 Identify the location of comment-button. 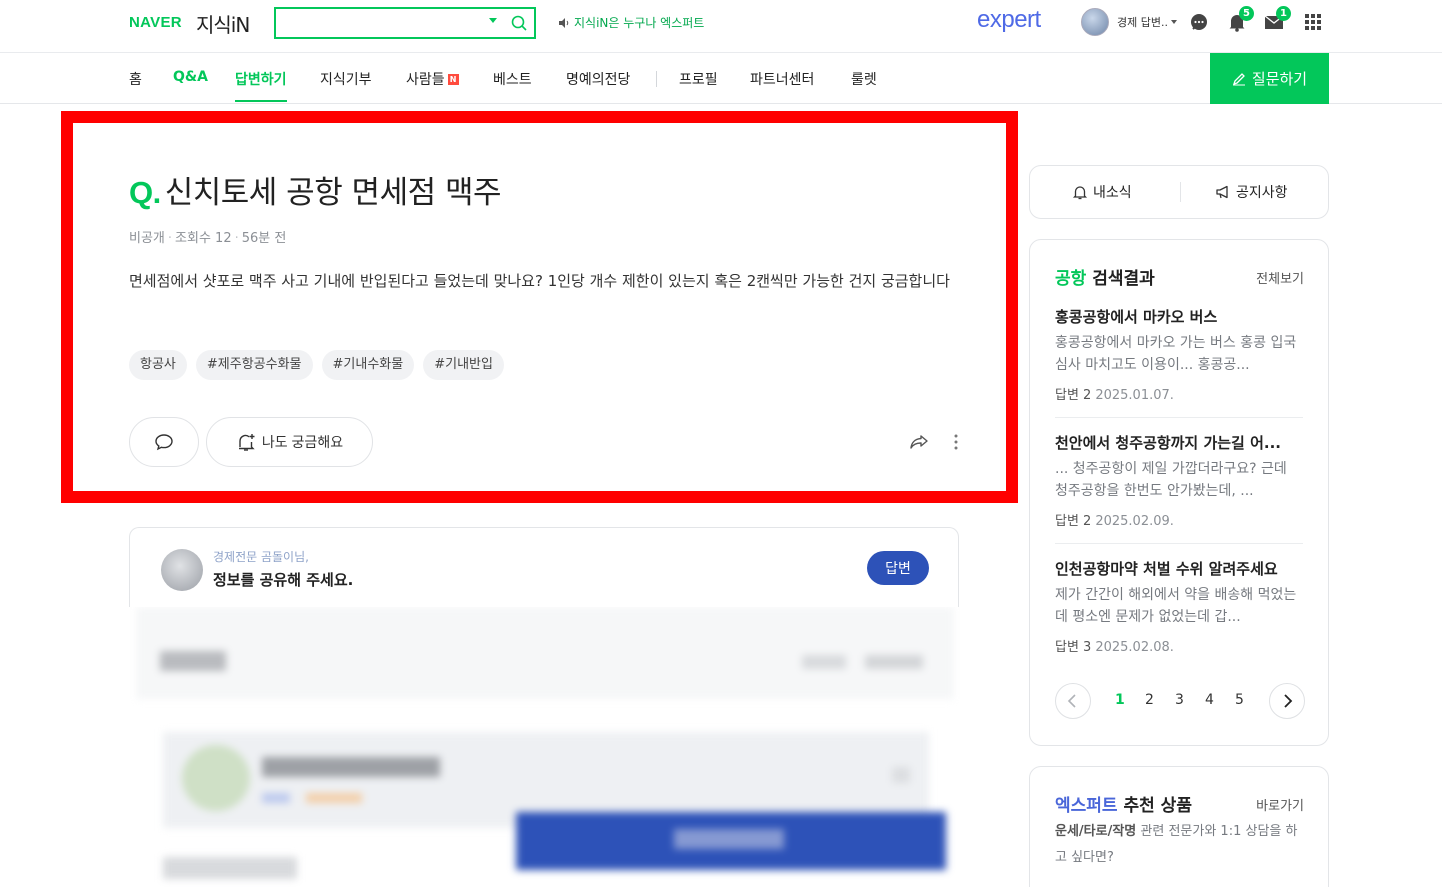
(164, 442).